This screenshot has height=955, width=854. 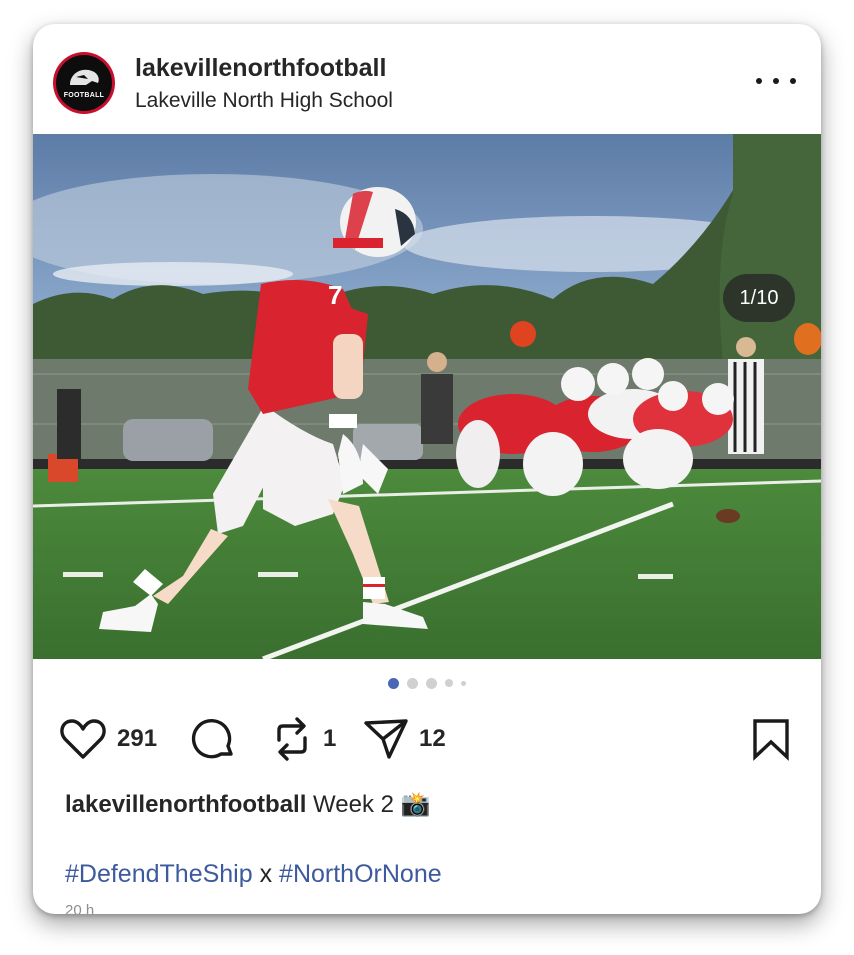 I want to click on bookmark-button, so click(x=771, y=739).